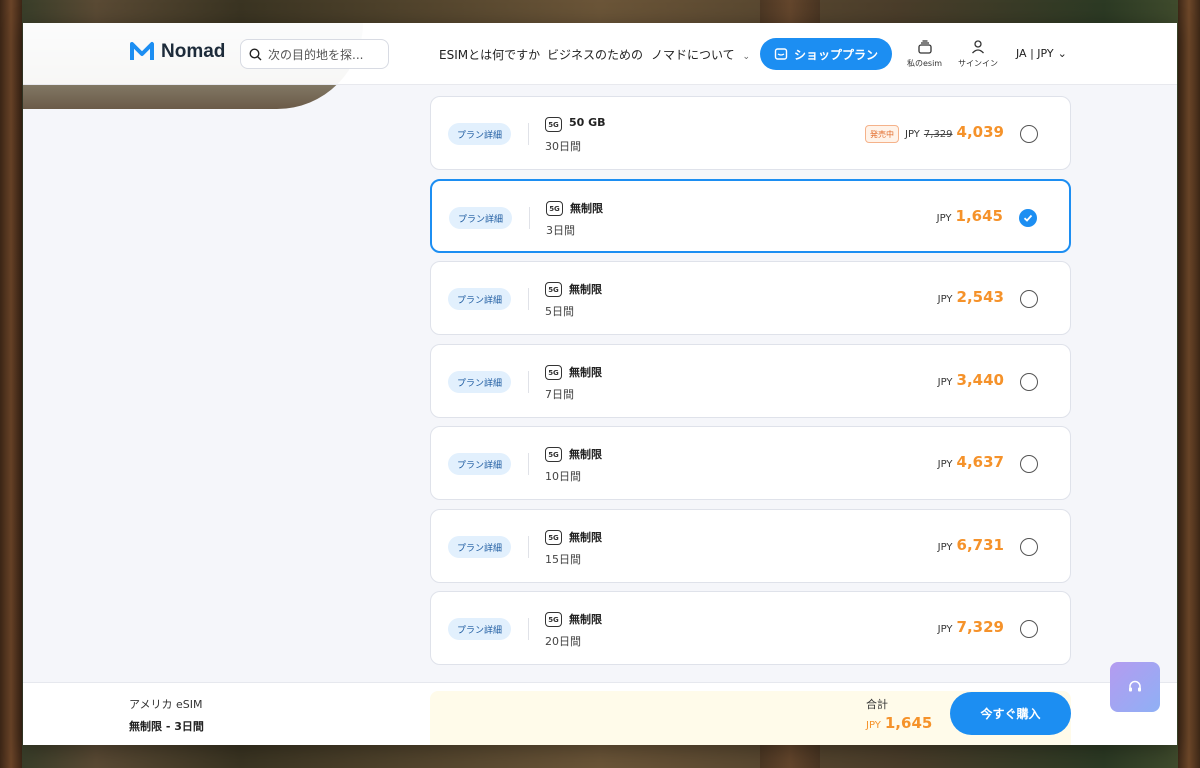 The image size is (1200, 768). I want to click on price-amount: 1,645, so click(979, 216).